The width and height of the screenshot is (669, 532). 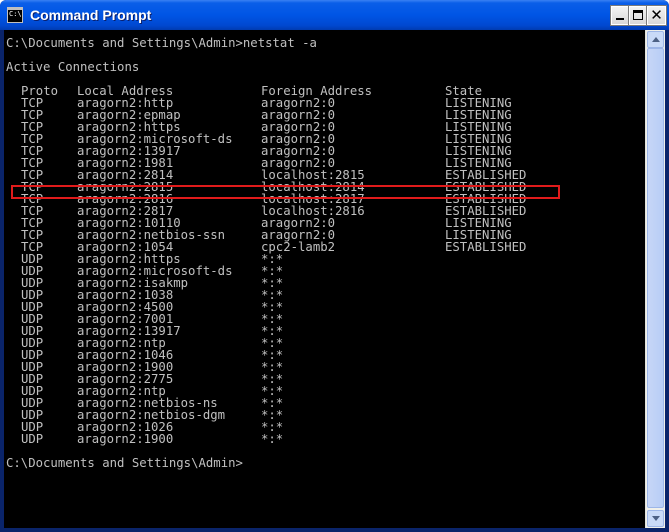 I want to click on maximize-button, so click(x=638, y=15).